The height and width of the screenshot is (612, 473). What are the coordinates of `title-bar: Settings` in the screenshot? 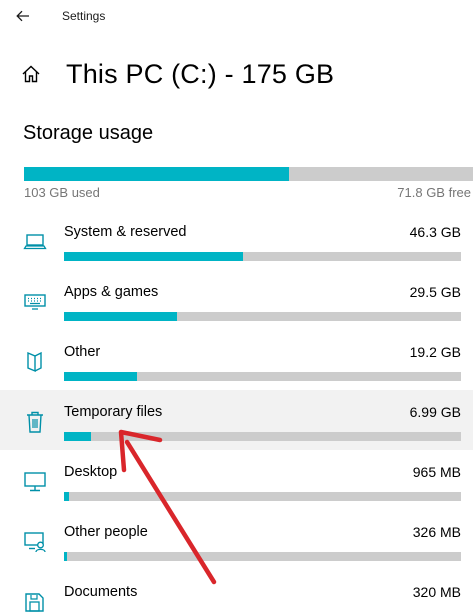 It's located at (236, 17).